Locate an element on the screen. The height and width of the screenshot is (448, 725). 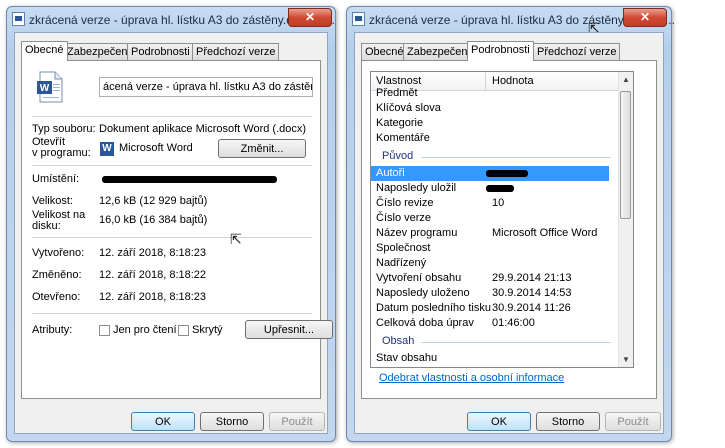
list-item: Naposledy uloženo 30.9.2014 14:53 is located at coordinates (495, 293).